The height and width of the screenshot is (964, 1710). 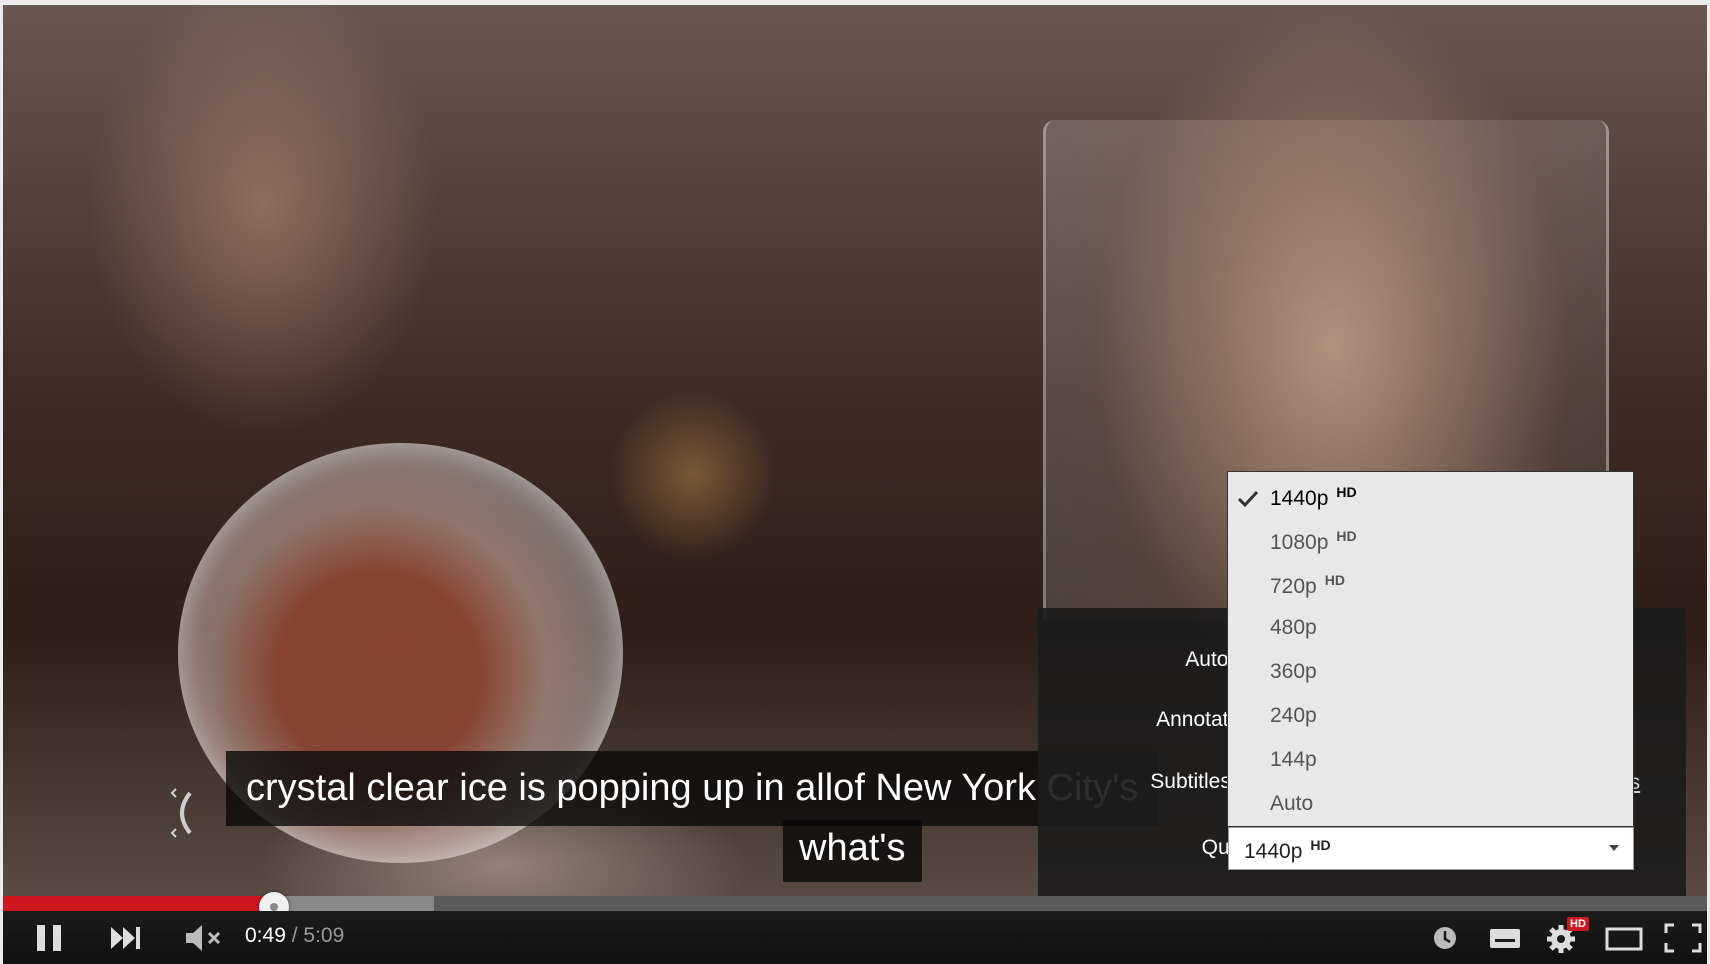 I want to click on time-display: 0:49 / 5:09, so click(x=295, y=935).